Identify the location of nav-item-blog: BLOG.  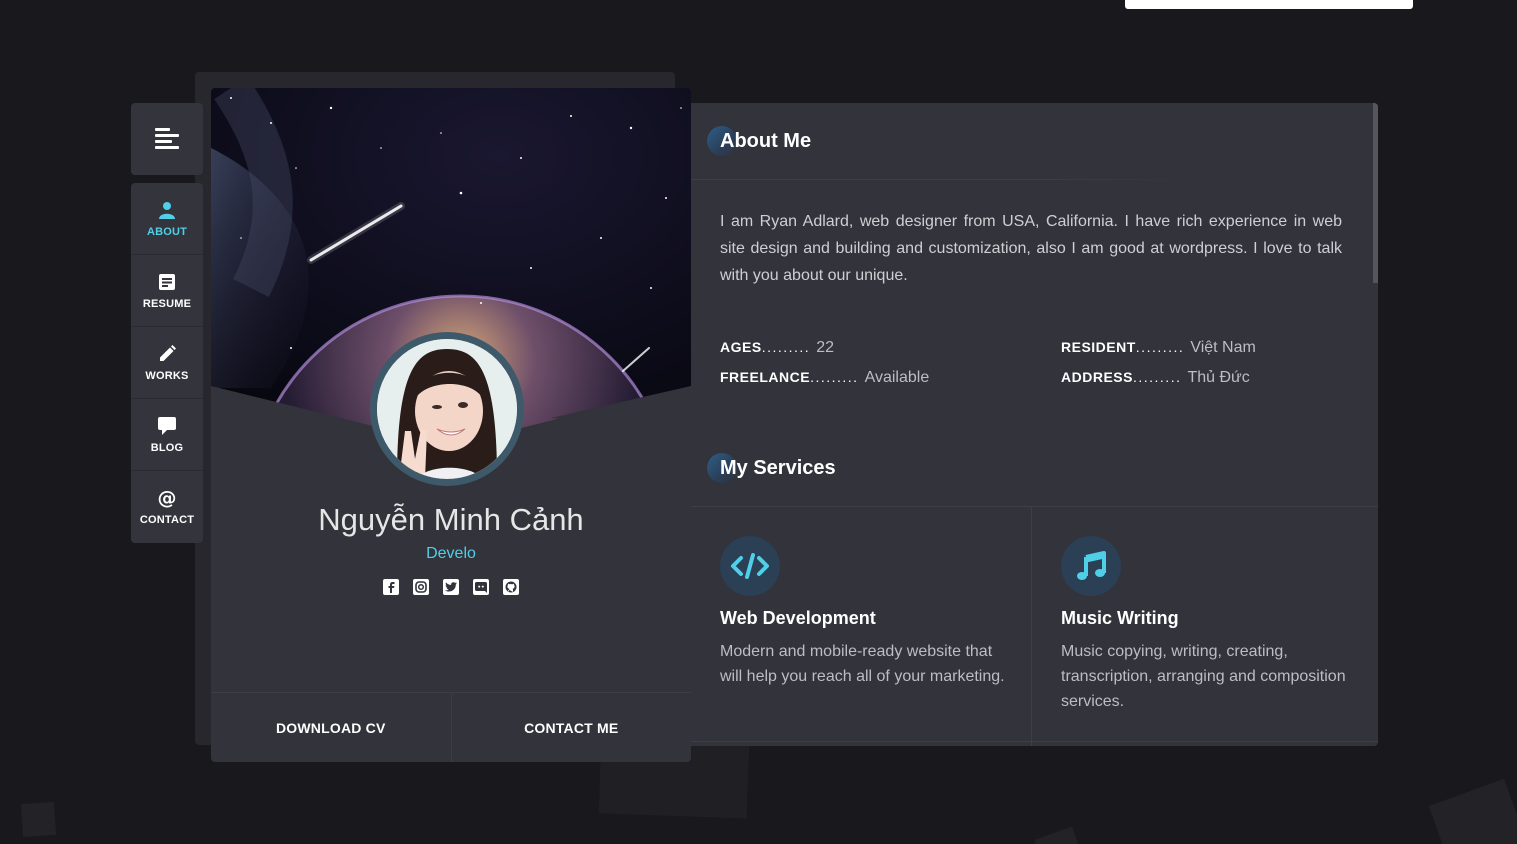
(167, 435).